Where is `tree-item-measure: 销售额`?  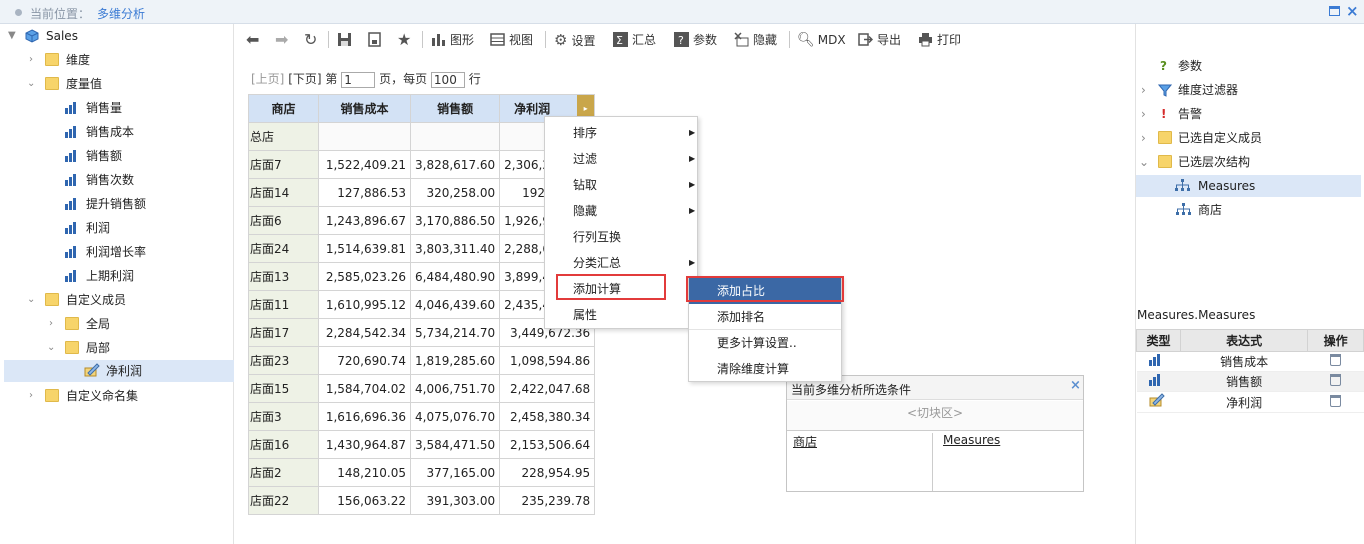 tree-item-measure: 销售额 is located at coordinates (117, 156).